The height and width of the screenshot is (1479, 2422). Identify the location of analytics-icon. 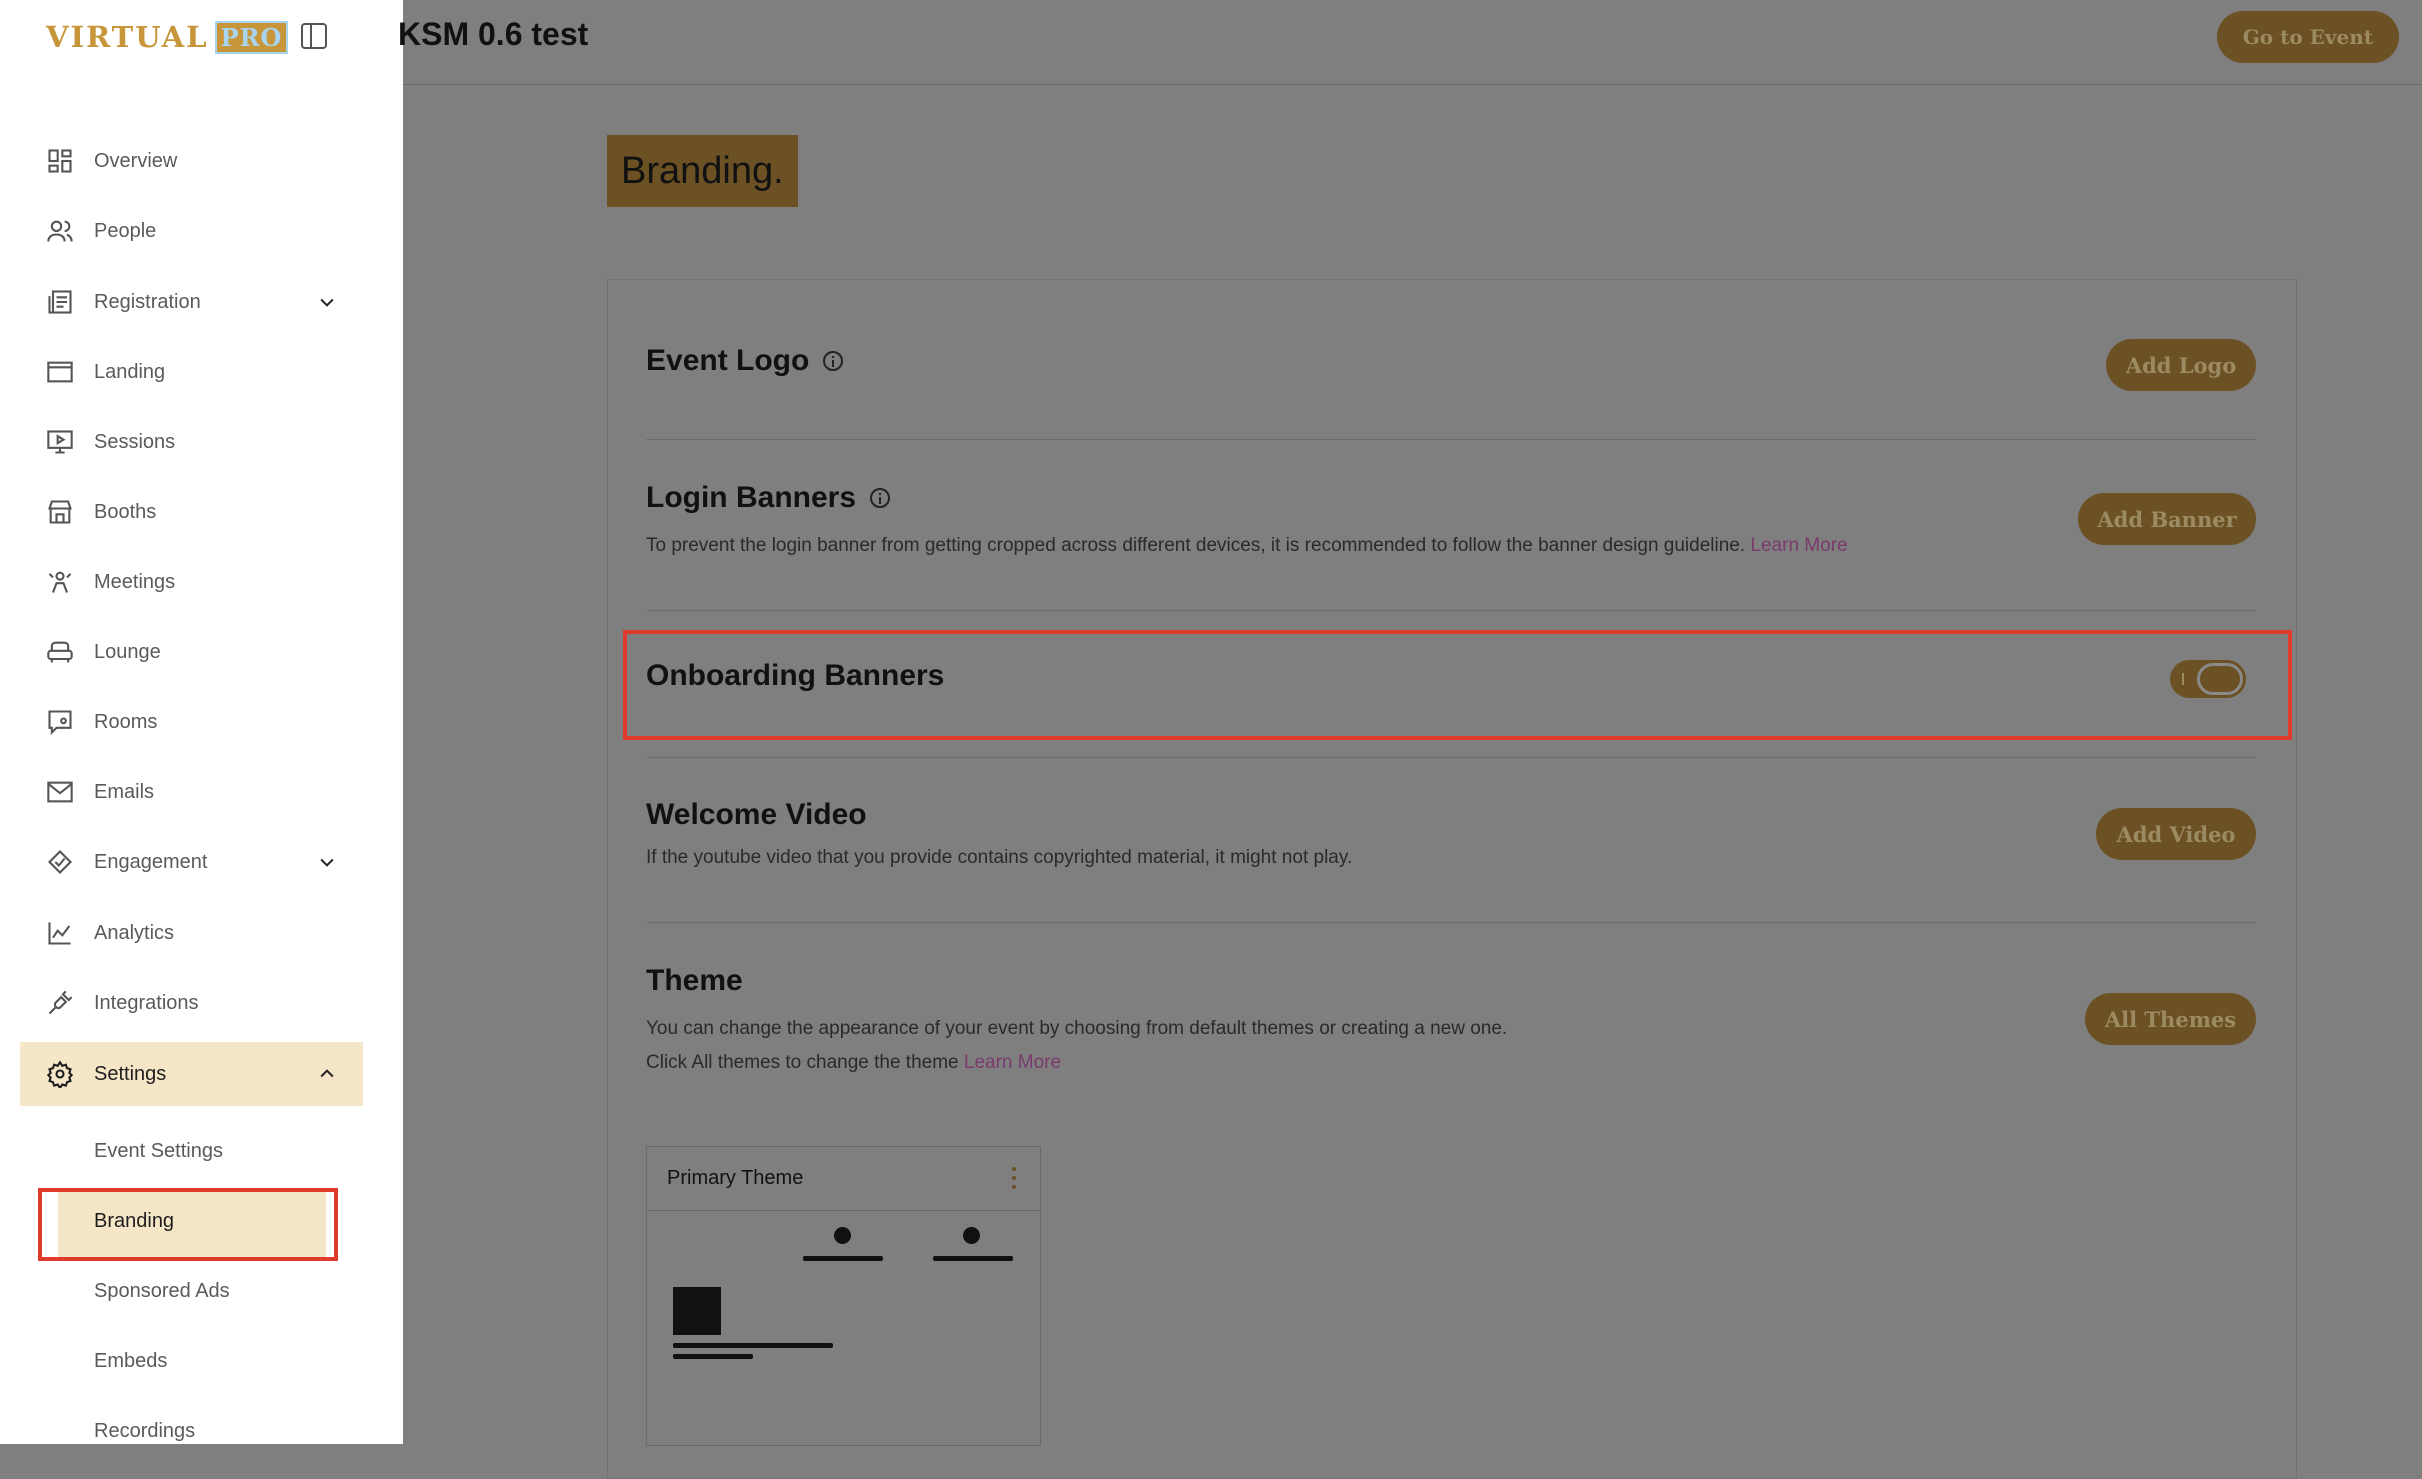
(60, 933).